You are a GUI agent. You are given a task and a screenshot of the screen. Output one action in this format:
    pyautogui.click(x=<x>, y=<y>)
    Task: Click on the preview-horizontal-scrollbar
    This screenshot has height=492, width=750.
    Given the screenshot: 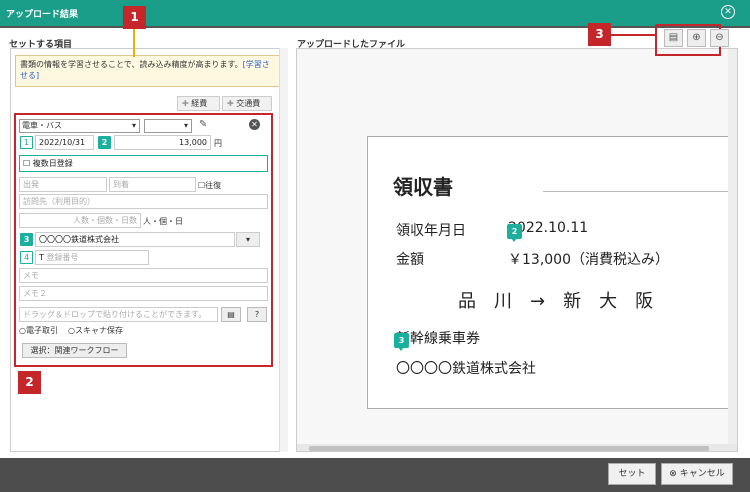 What is the action you would take?
    pyautogui.click(x=517, y=447)
    